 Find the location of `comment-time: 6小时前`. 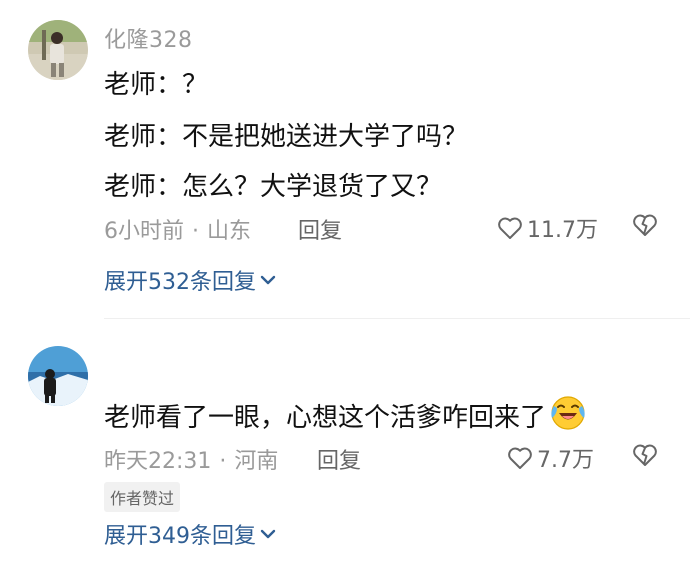

comment-time: 6小时前 is located at coordinates (144, 231).